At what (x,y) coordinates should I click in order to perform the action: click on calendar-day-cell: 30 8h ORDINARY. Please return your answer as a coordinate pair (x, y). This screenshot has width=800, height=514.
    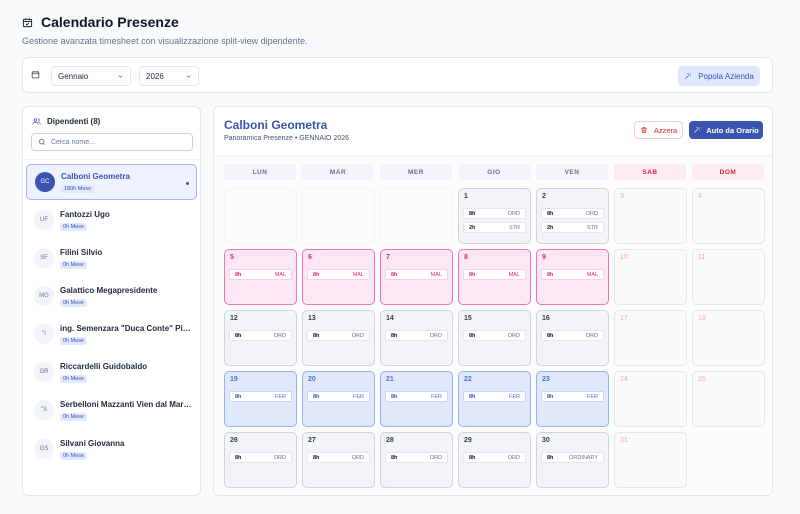
    Looking at the image, I should click on (572, 460).